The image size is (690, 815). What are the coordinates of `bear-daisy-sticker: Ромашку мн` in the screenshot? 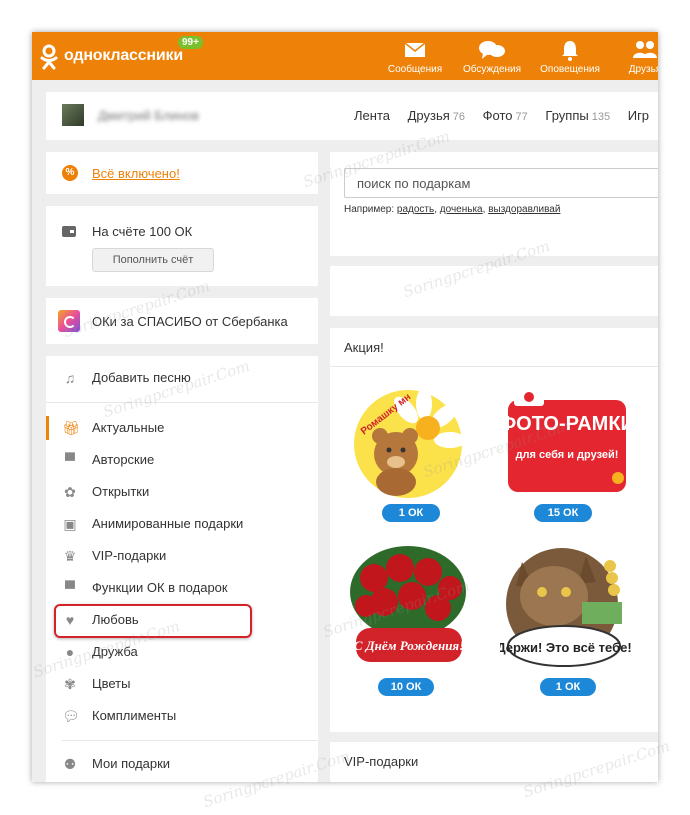 It's located at (410, 443).